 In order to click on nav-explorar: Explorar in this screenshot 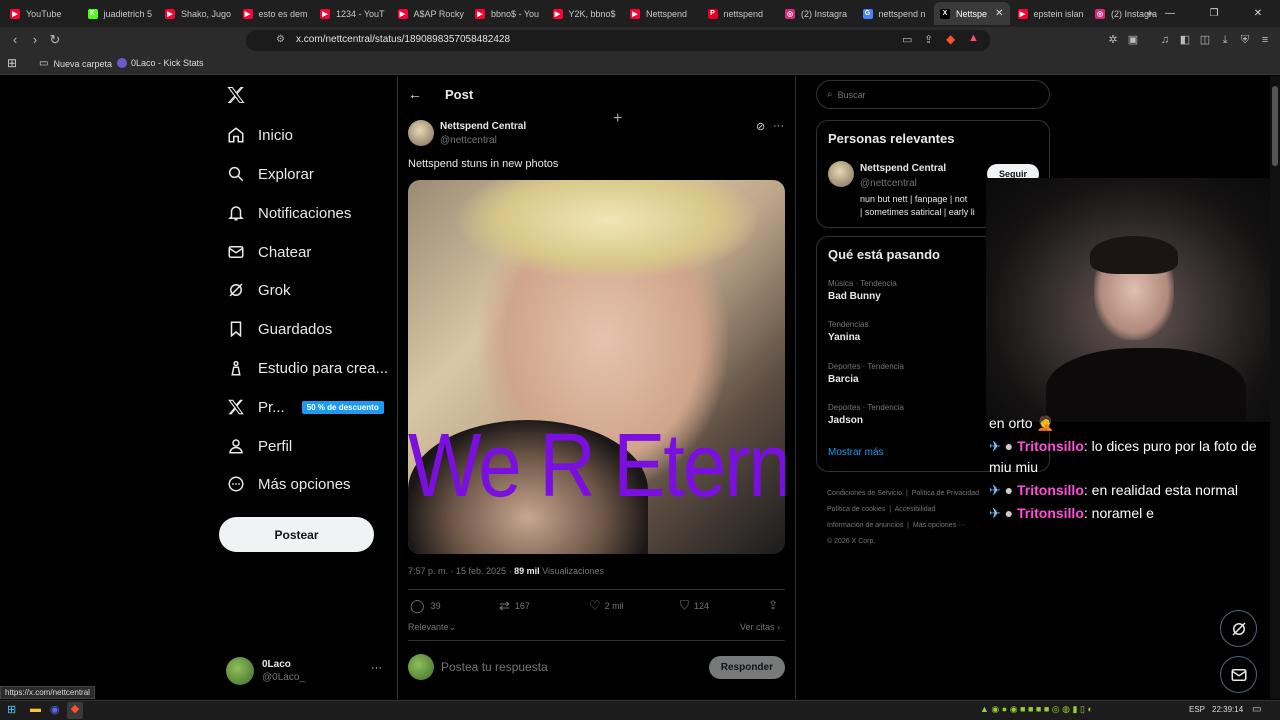, I will do `click(270, 174)`.